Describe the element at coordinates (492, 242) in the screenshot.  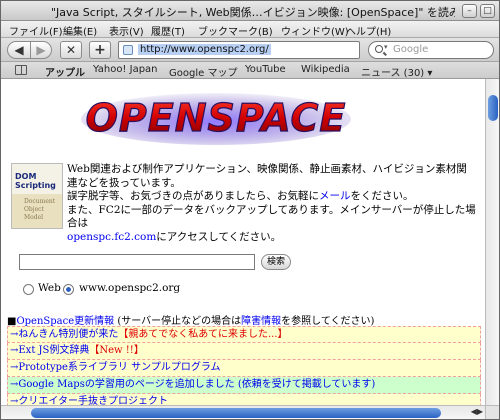
I see `vertical-scrollbar` at that location.